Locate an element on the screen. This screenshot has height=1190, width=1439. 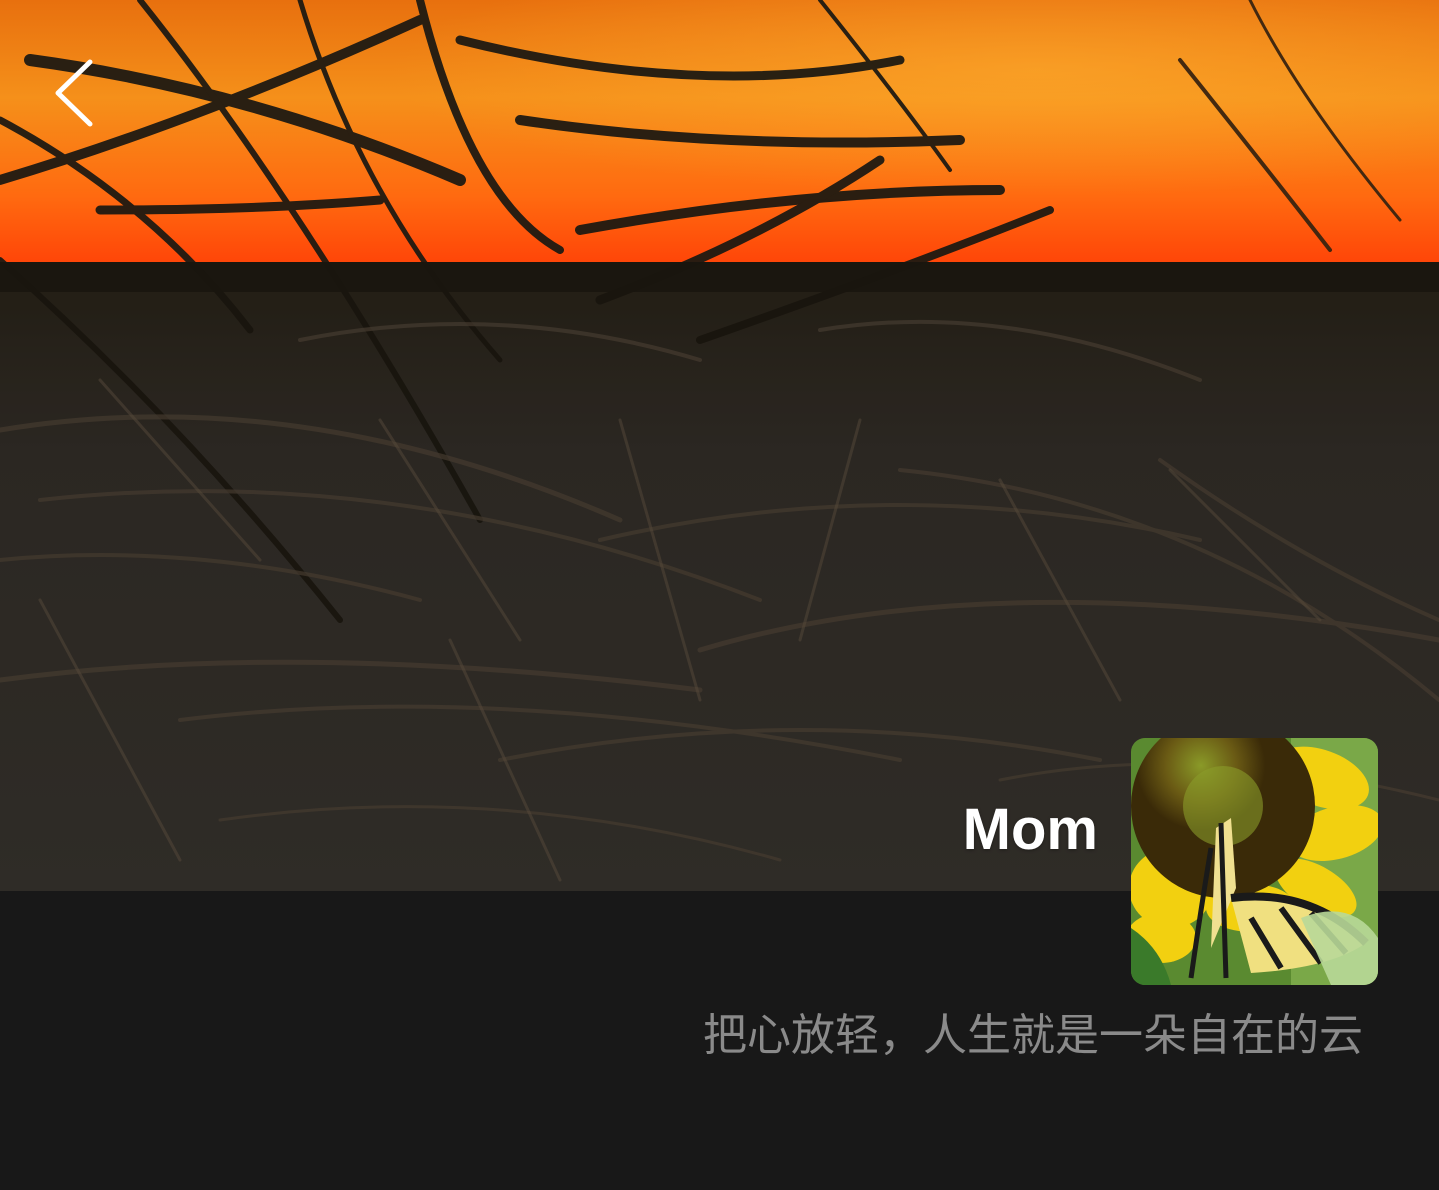
back-button is located at coordinates (75, 93).